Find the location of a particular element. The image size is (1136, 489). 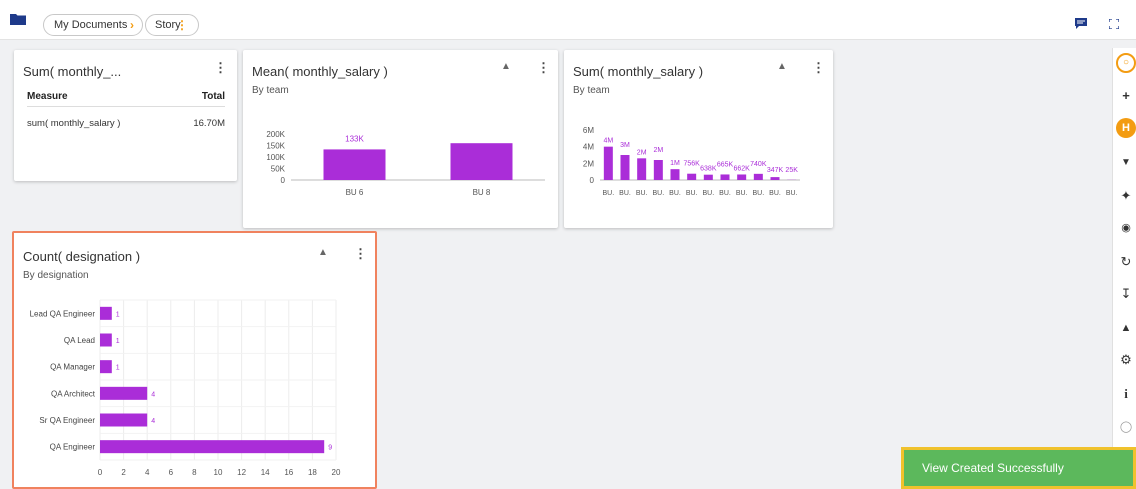

top-bar: My Documents › Story ⋮ is located at coordinates (568, 20).